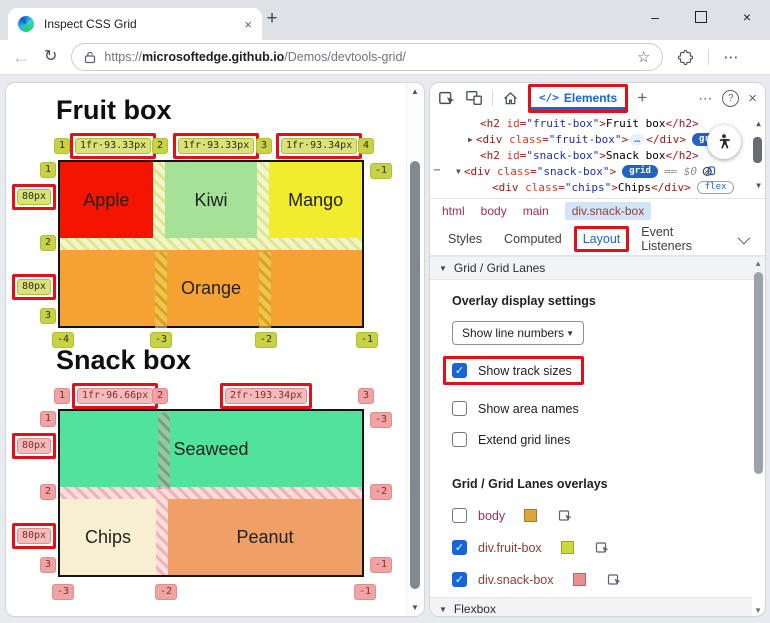  Describe the element at coordinates (458, 171) in the screenshot. I see `collapse-arrow-icon: ▼` at that location.